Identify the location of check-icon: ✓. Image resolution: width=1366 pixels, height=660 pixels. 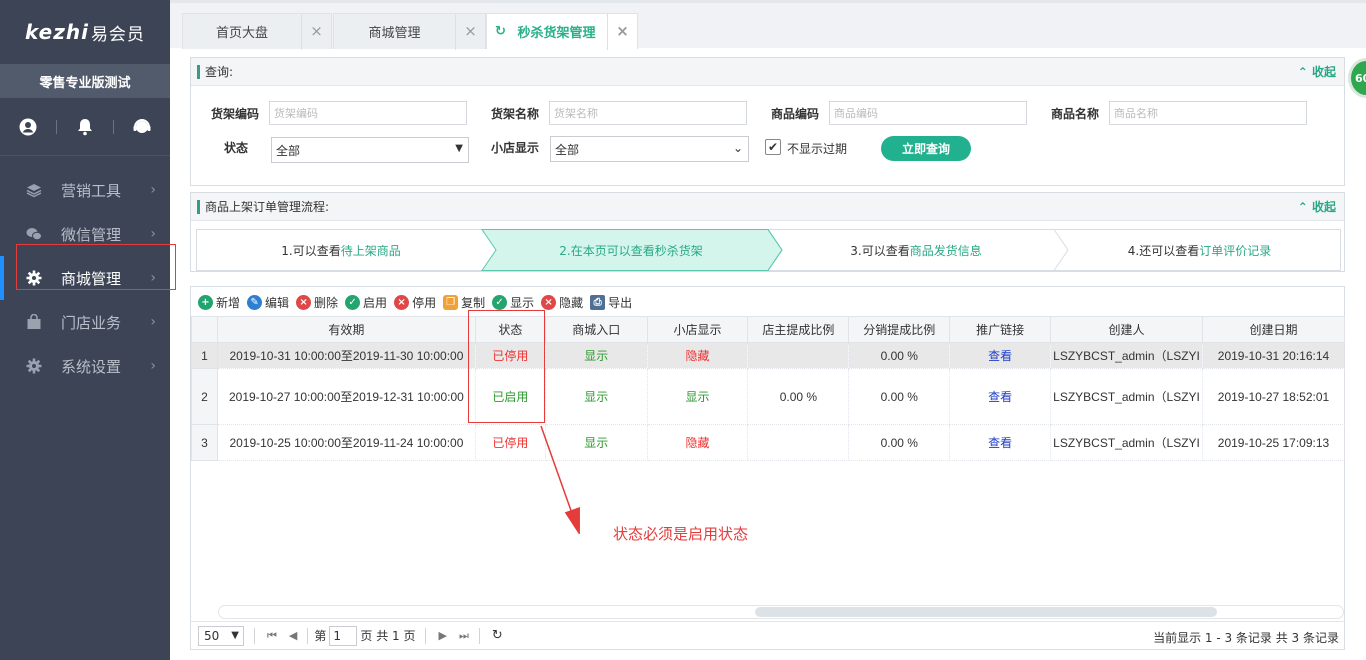
(500, 302).